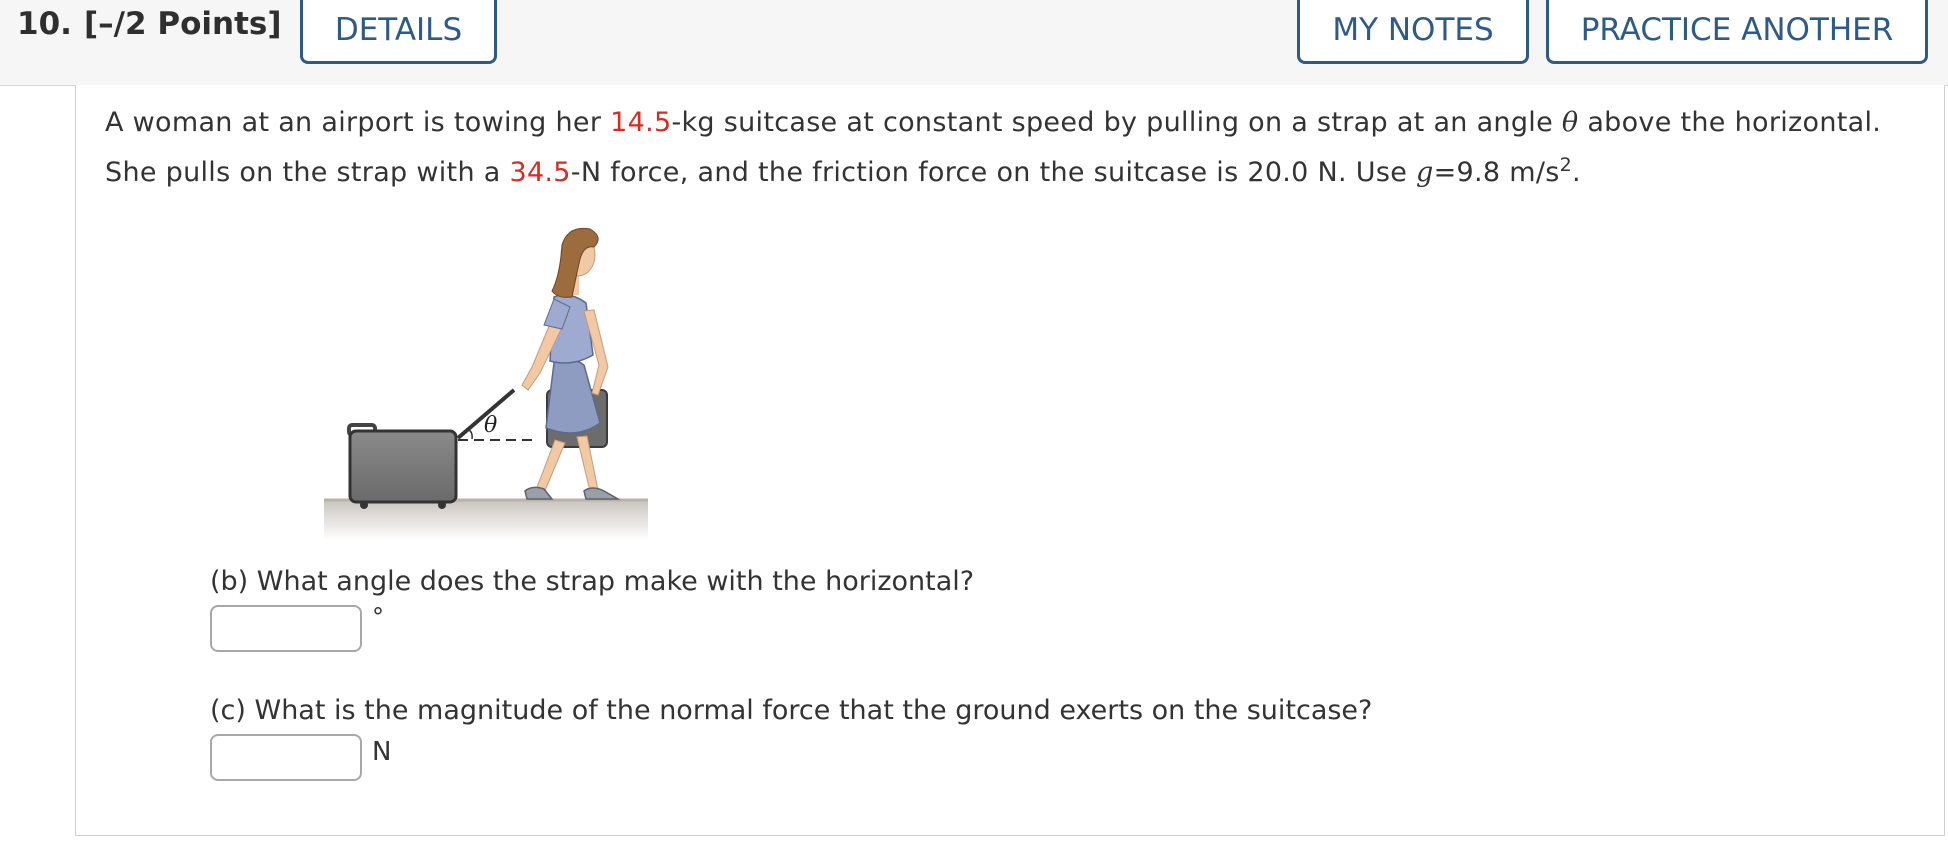 The image size is (1948, 868). What do you see at coordinates (286, 757) in the screenshot?
I see `answer-input-c` at bounding box center [286, 757].